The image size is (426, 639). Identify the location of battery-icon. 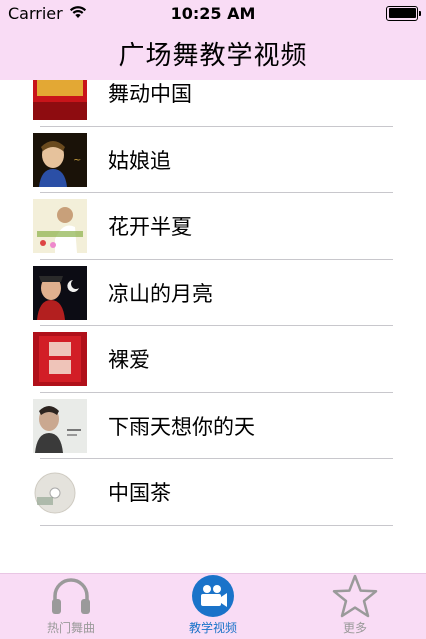
(403, 13).